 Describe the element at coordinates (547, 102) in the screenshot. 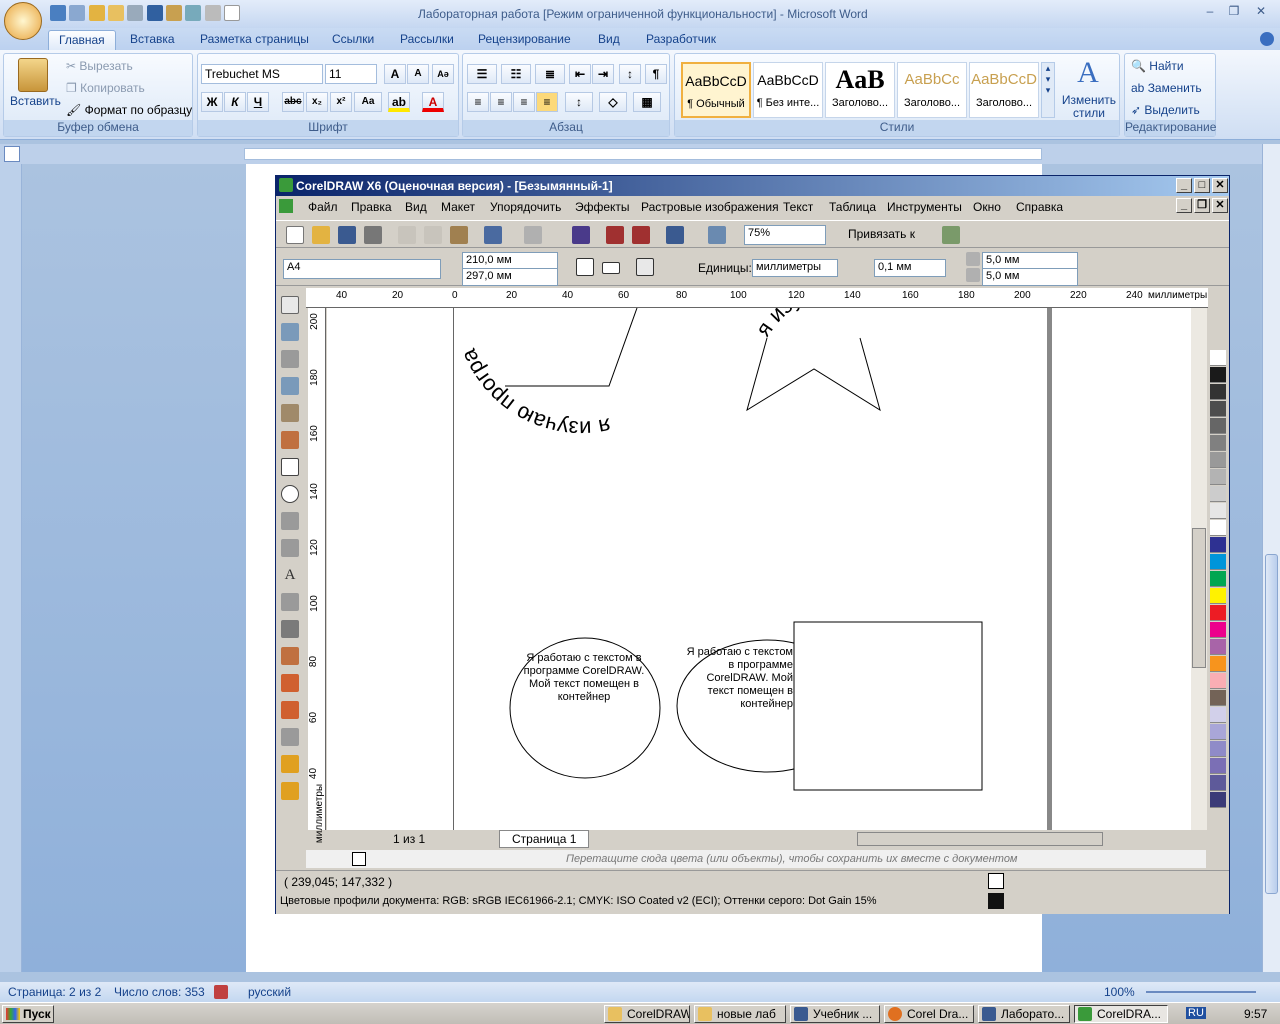

I see `justify-button: ≡` at that location.